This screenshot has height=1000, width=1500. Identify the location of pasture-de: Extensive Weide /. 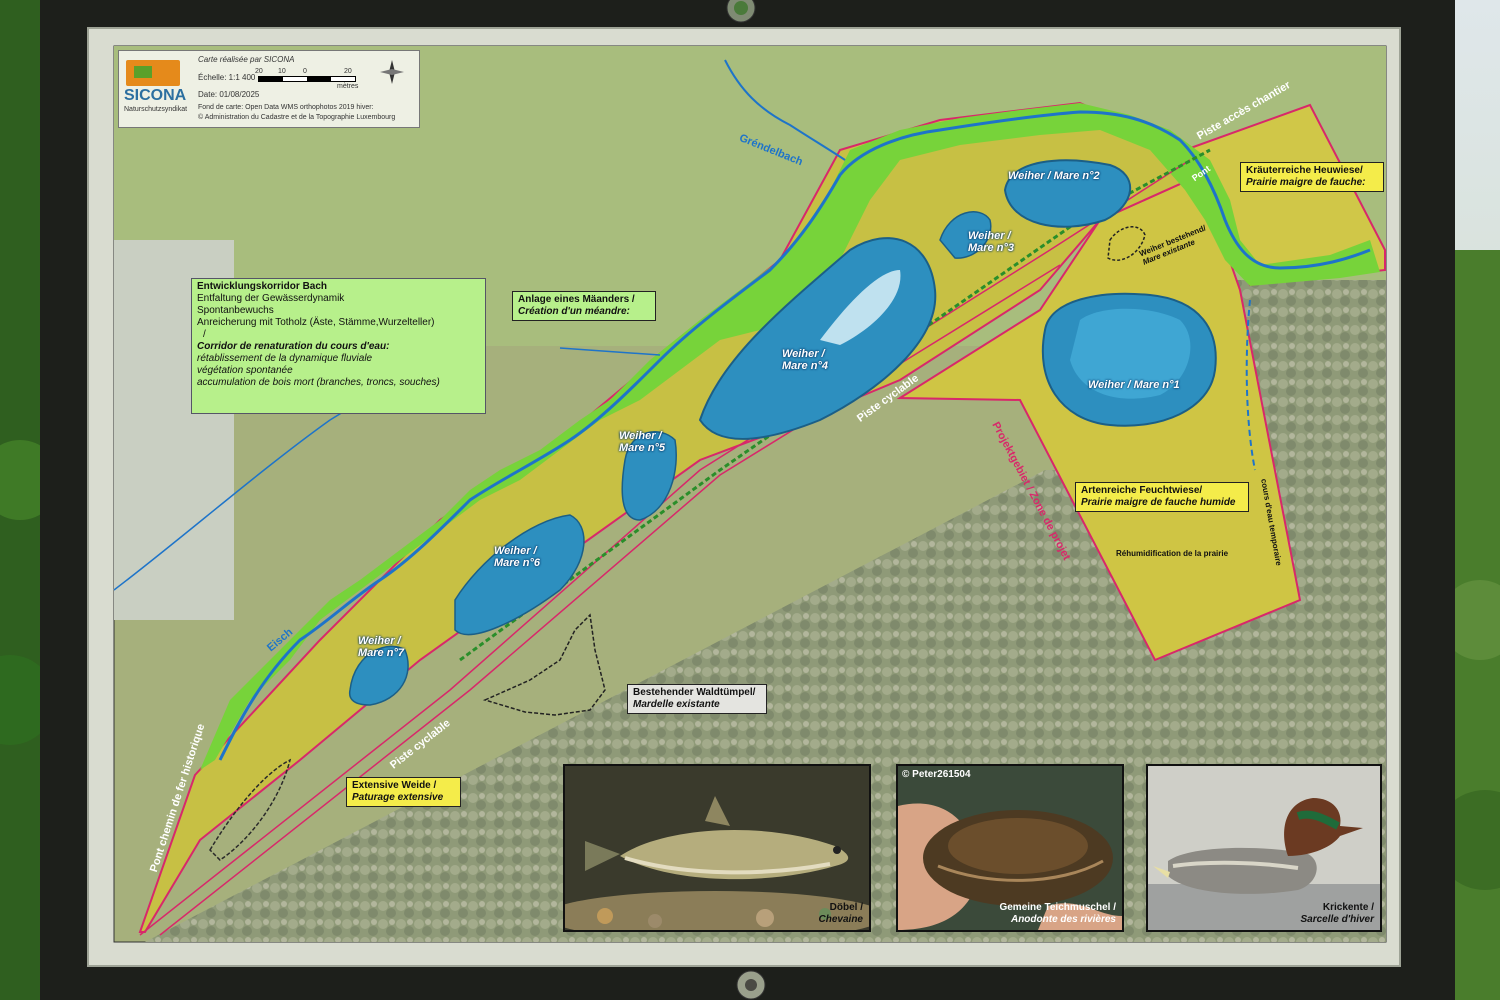
(394, 785).